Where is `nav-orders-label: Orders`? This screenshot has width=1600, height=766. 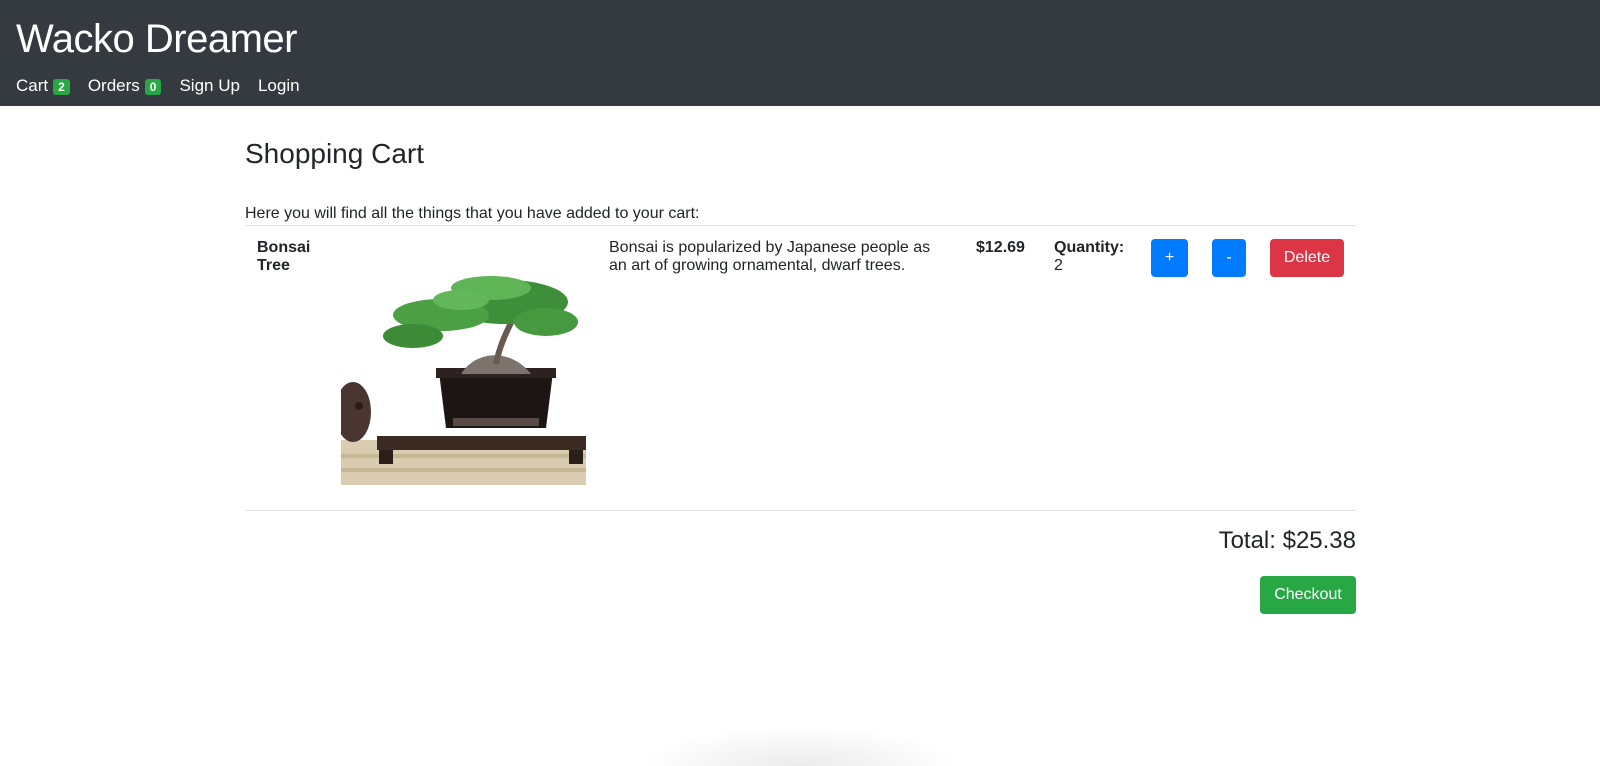 nav-orders-label: Orders is located at coordinates (113, 85).